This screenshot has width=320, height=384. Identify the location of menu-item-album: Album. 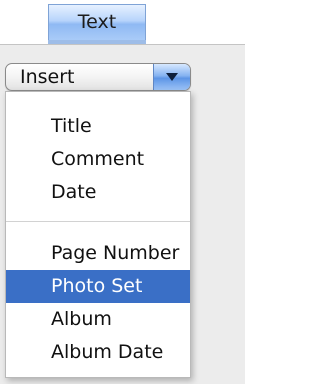
(98, 319).